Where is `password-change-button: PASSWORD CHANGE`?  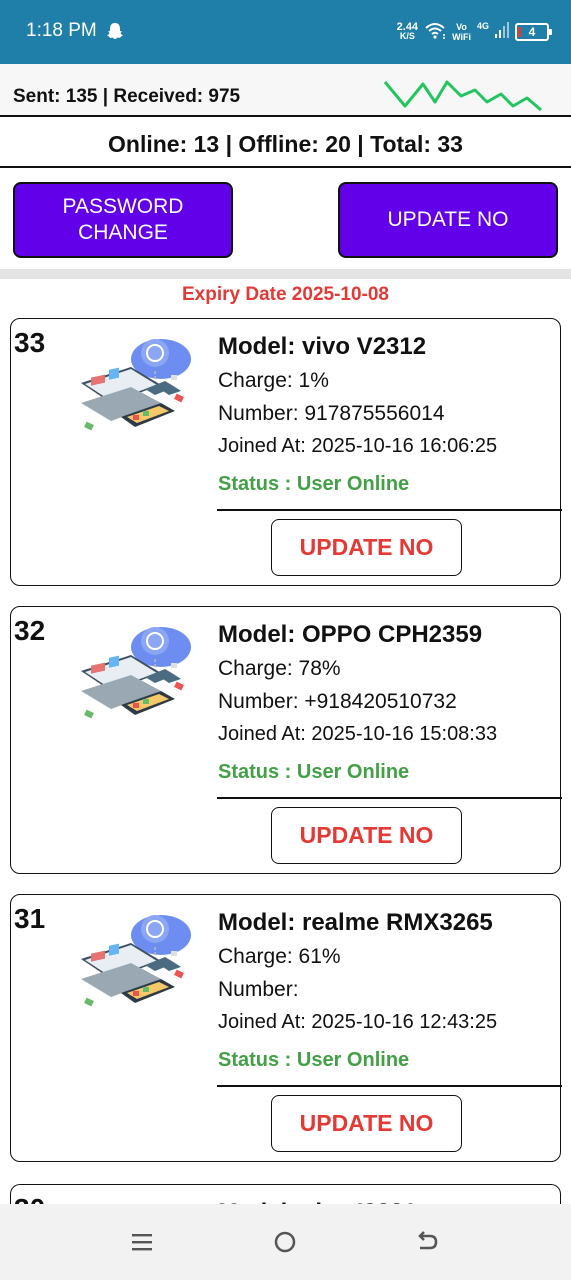 password-change-button: PASSWORD CHANGE is located at coordinates (123, 220).